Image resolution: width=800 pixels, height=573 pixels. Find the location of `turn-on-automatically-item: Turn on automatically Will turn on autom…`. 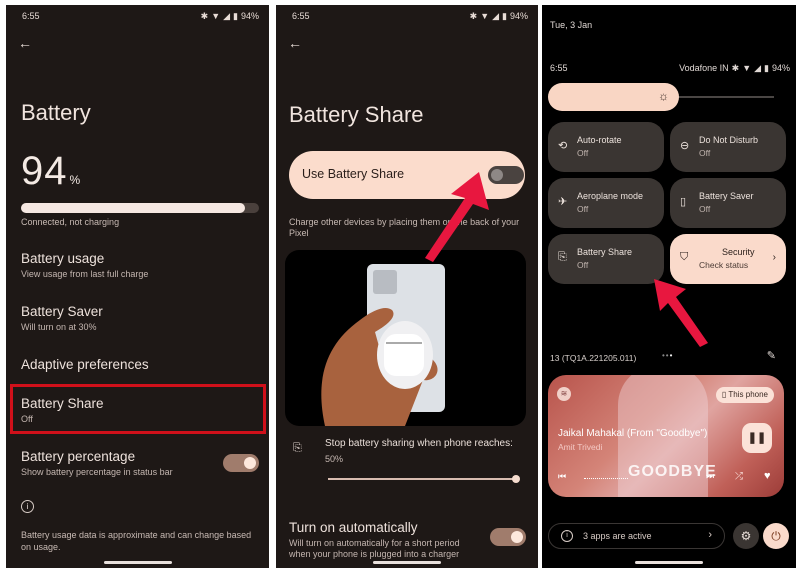

turn-on-automatically-item: Turn on automatically Will turn on autom… is located at coordinates (383, 540).